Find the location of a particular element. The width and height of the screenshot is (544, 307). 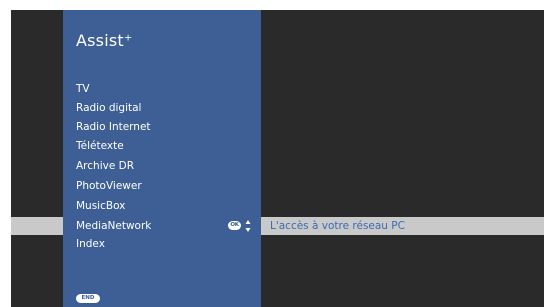

menu-item-medianetwork: MediaNetwork is located at coordinates (113, 226).